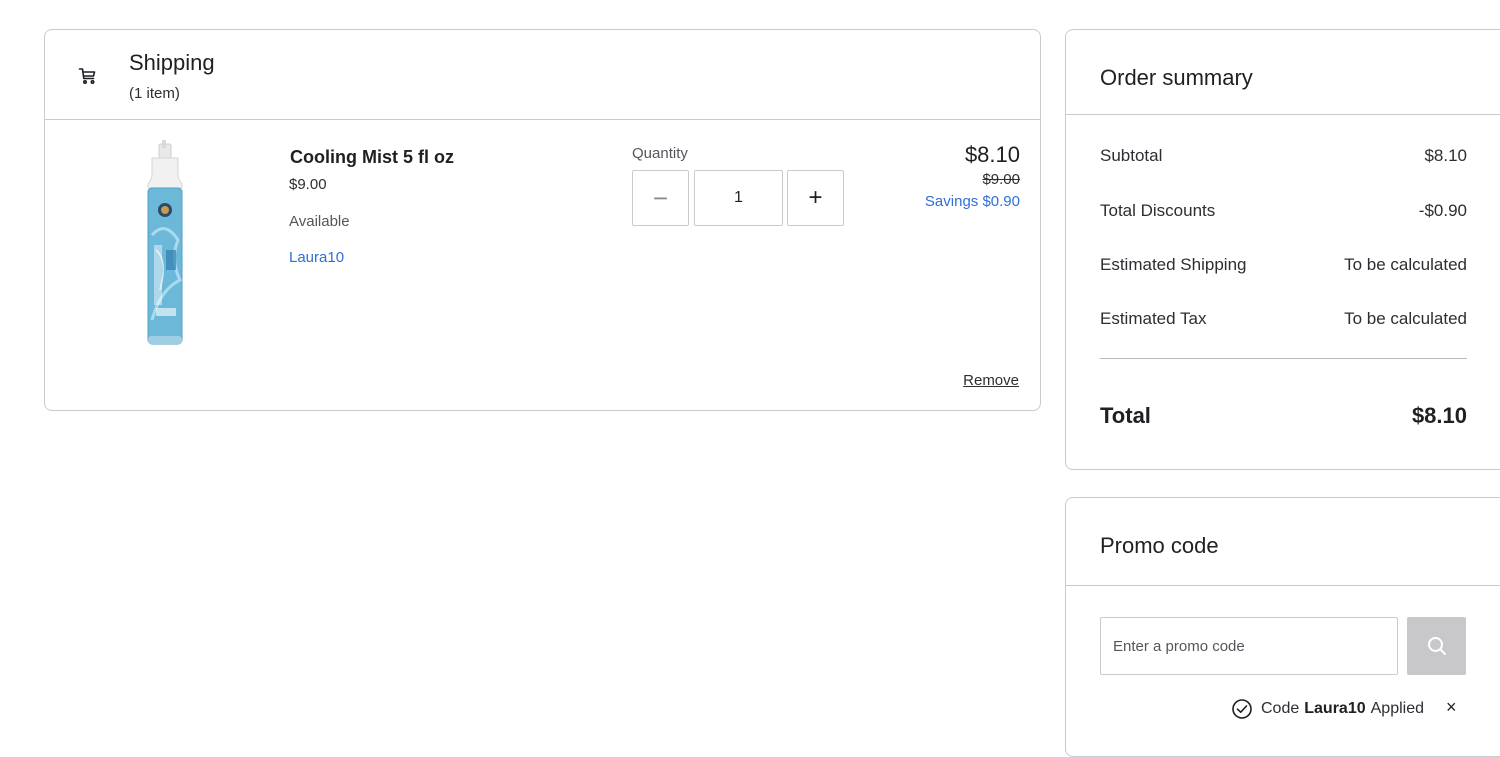 The width and height of the screenshot is (1500, 757). Describe the element at coordinates (1283, 72) in the screenshot. I see `order-summary-header: Order summary` at that location.